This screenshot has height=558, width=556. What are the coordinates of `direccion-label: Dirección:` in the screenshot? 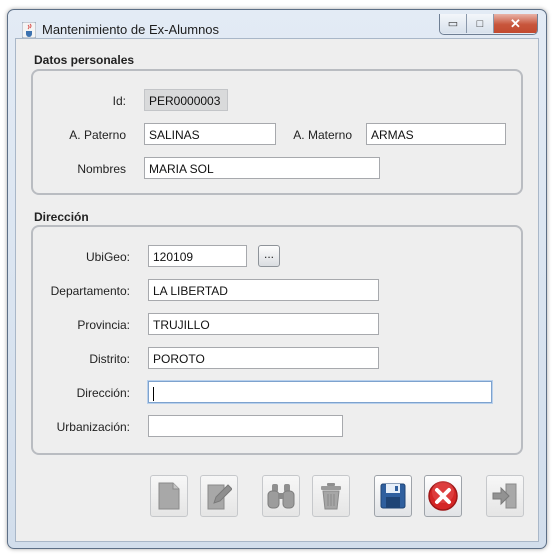 It's located at (103, 393).